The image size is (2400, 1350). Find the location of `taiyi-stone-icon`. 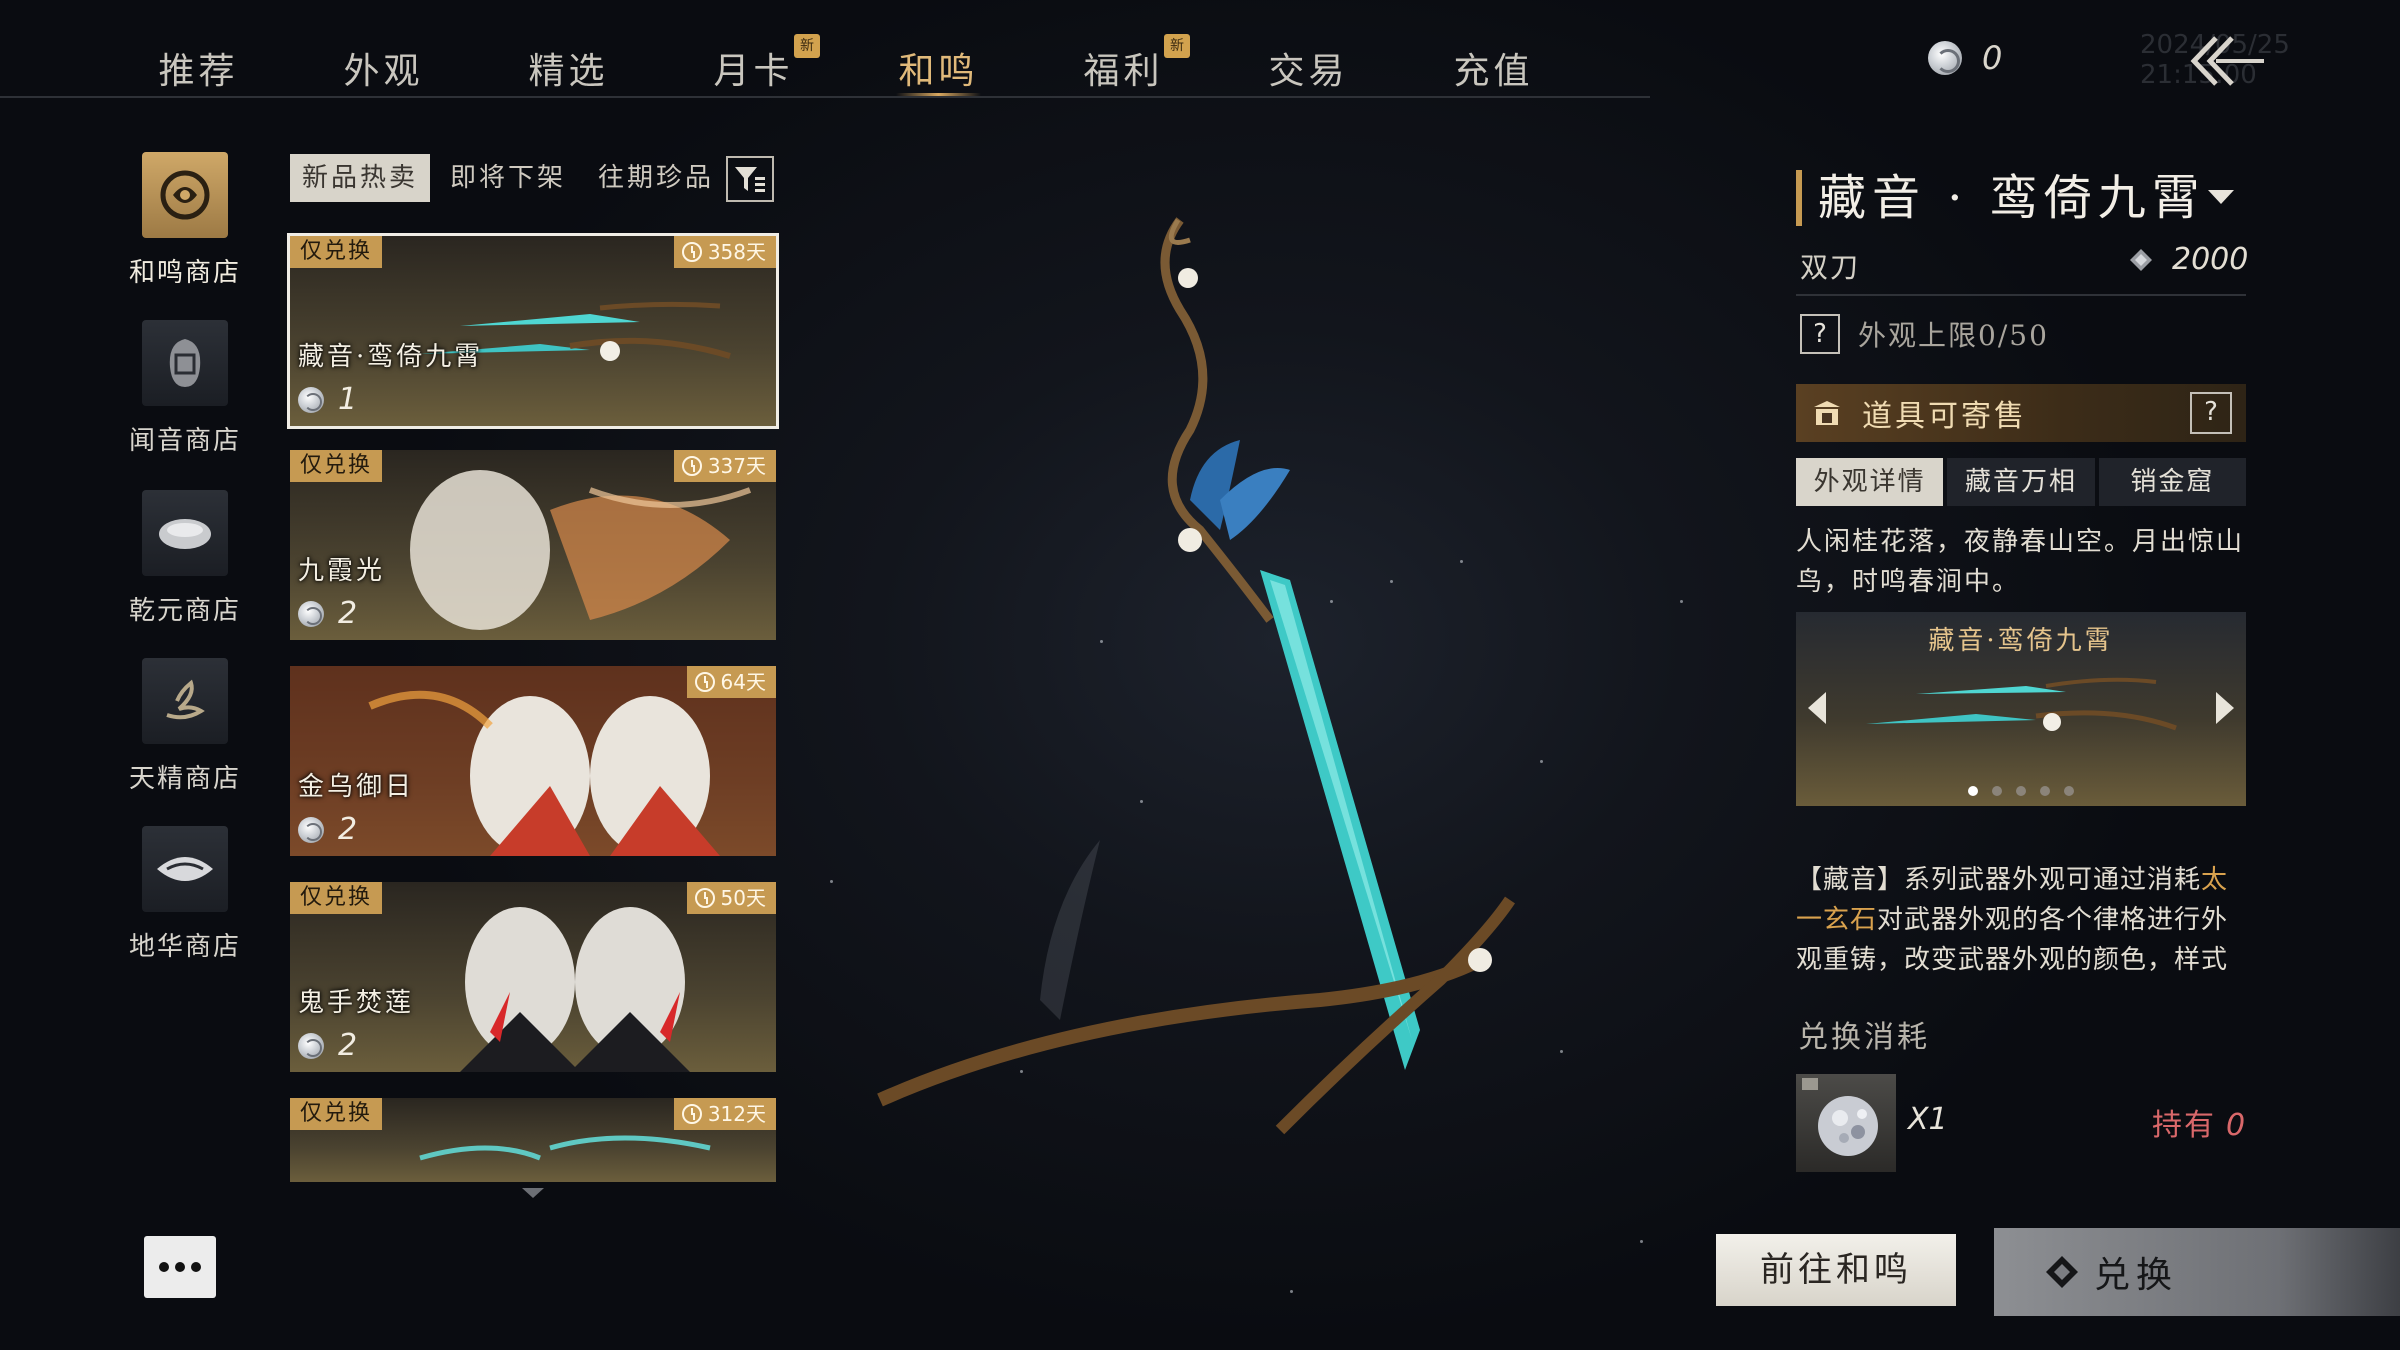

taiyi-stone-icon is located at coordinates (1846, 1123).